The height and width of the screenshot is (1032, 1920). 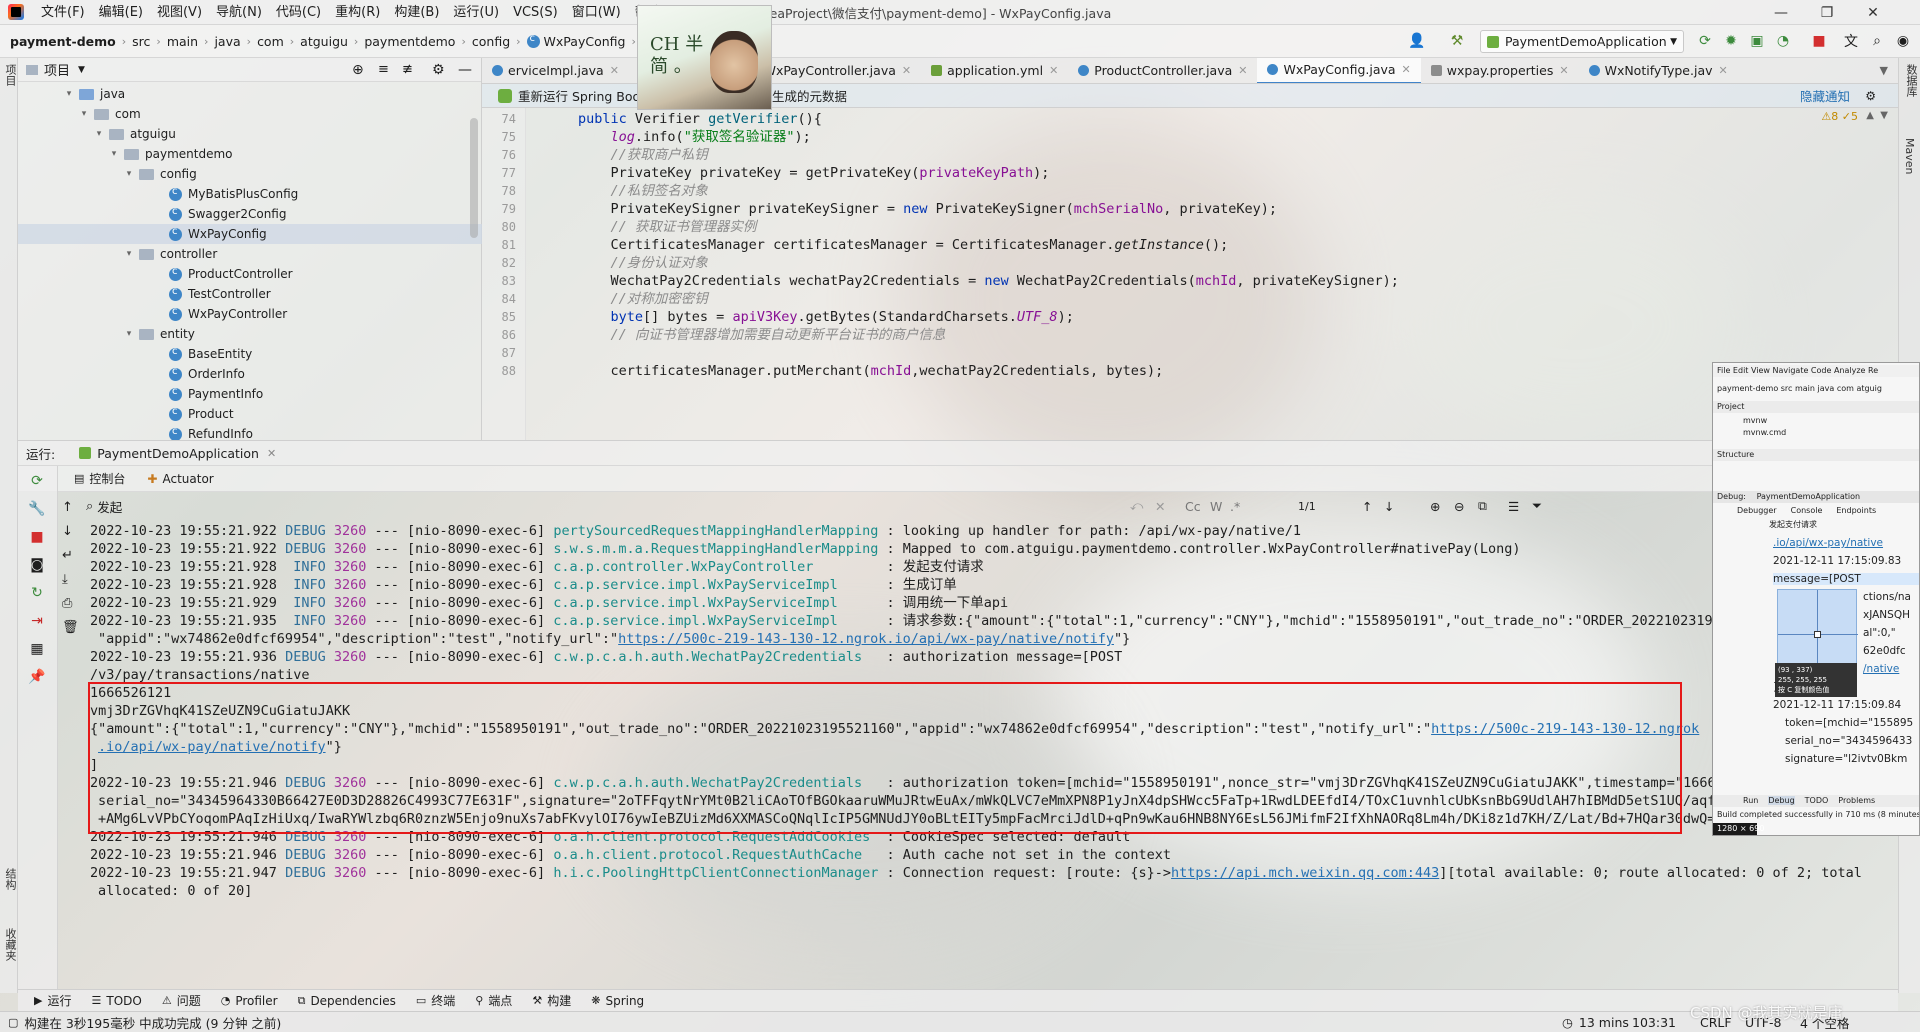 I want to click on tree-item: Swagger2Config, so click(x=250, y=214).